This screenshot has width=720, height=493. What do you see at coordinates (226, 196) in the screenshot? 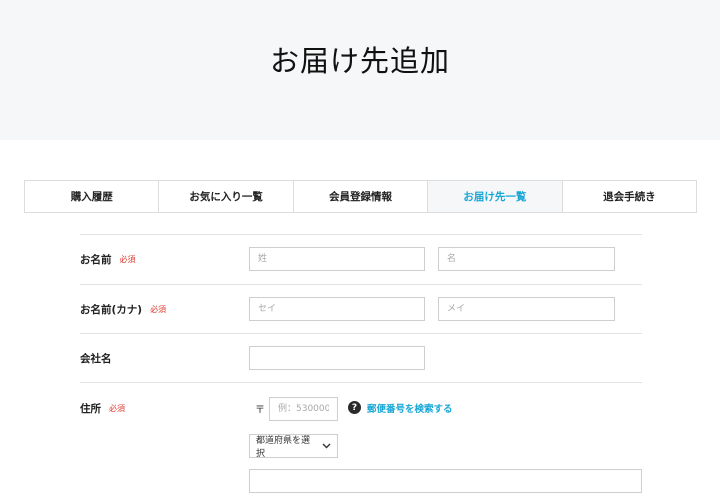
I see `tab-favorites: お気に入り一覧` at bounding box center [226, 196].